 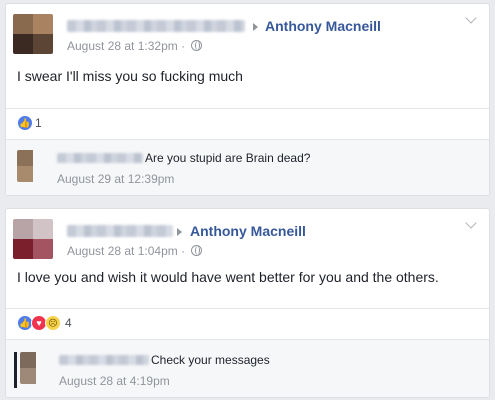 I want to click on post-meta: August 28 at 1:04pm ·, so click(x=135, y=251).